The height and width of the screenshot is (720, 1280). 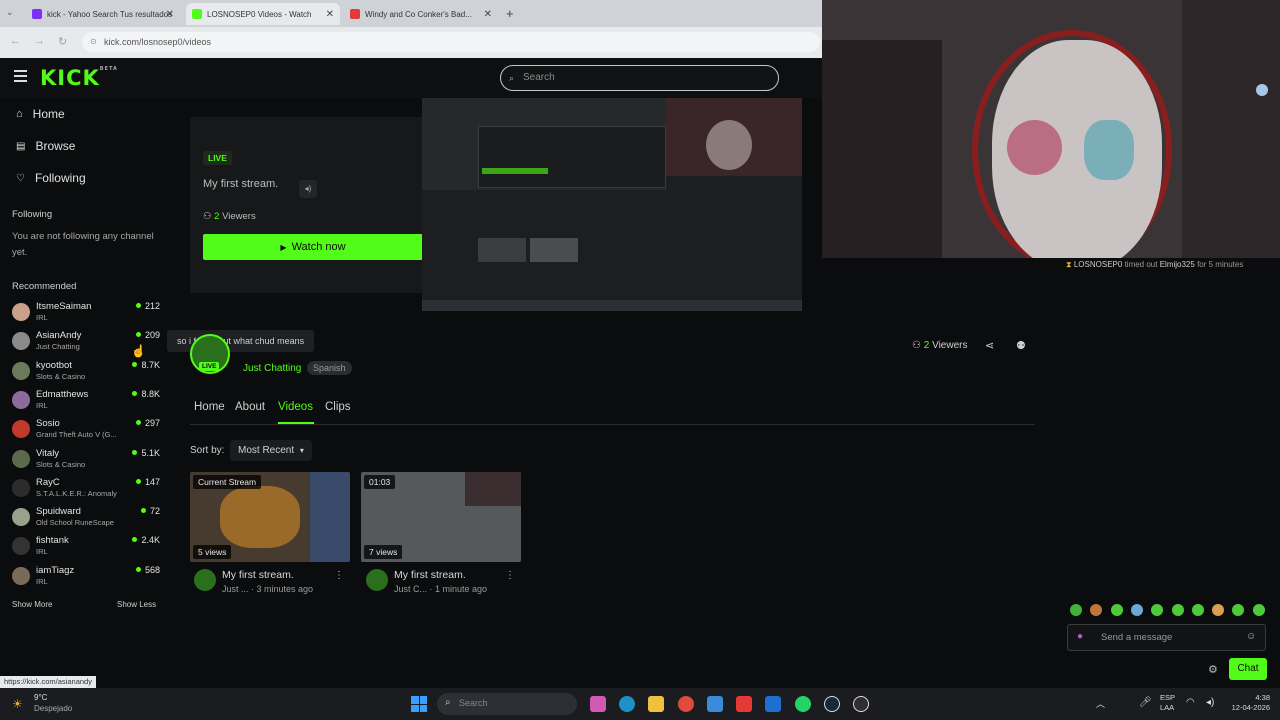 I want to click on chrome-icon, so click(x=686, y=704).